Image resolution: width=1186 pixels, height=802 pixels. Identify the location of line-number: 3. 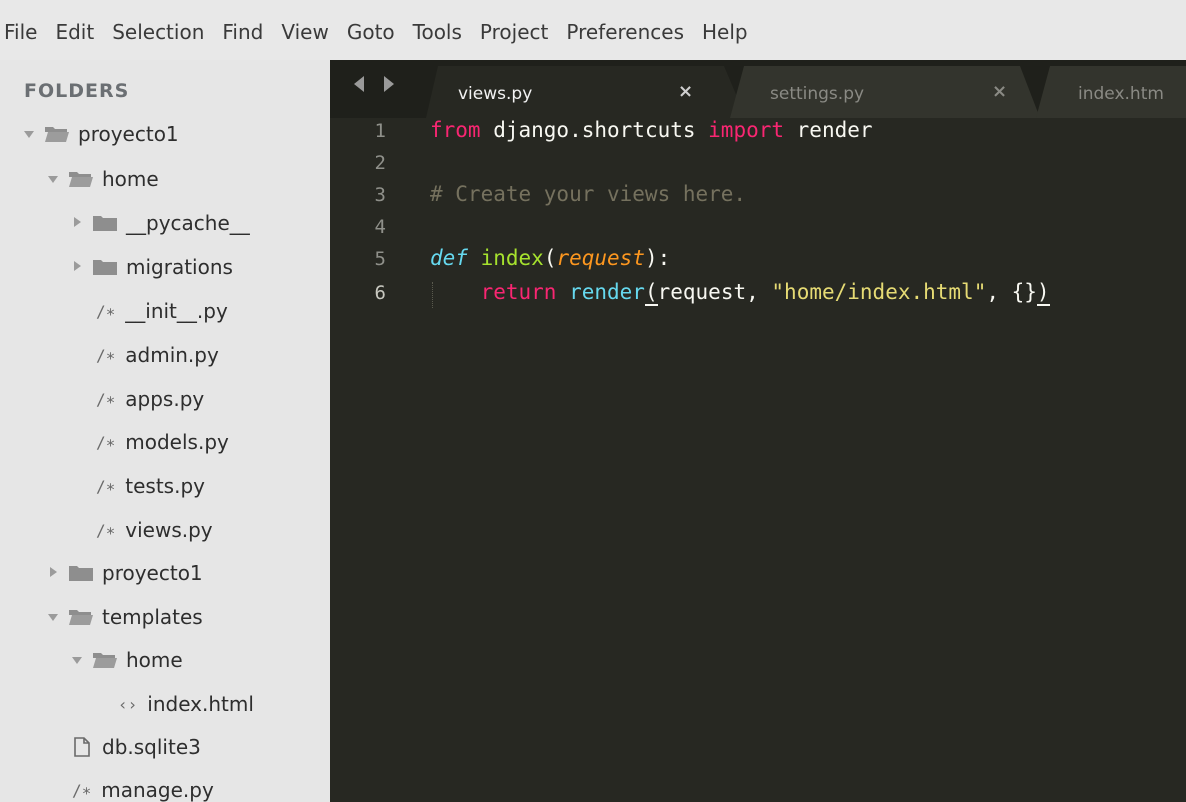
(380, 195).